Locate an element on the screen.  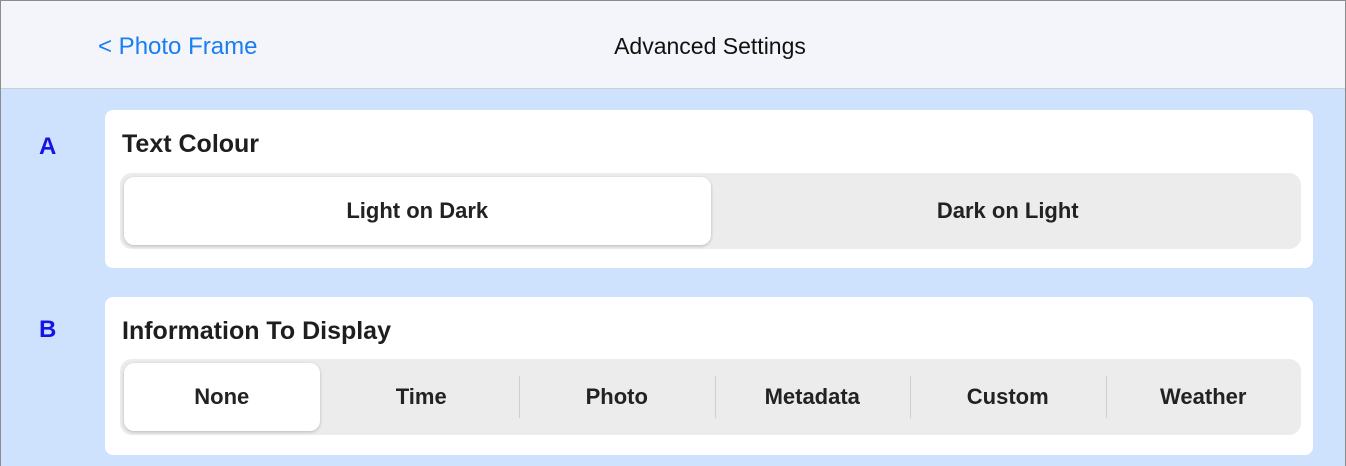
option-metadata: Metadata is located at coordinates (812, 397).